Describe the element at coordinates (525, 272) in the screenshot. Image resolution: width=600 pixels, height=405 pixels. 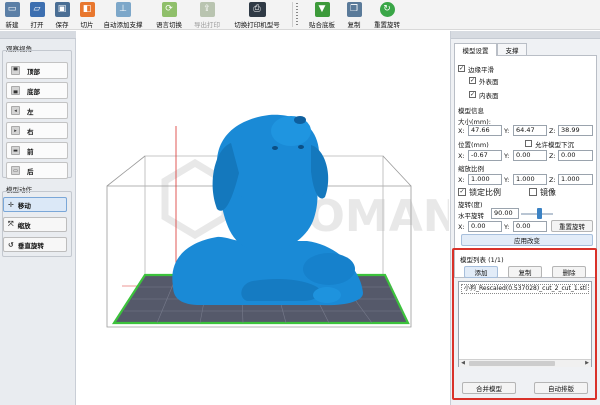
I see `copy-model-button: 复制` at that location.